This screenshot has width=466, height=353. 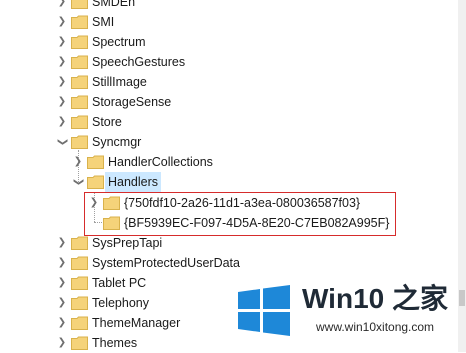 What do you see at coordinates (119, 82) in the screenshot?
I see `tree-item-label: StillImage` at bounding box center [119, 82].